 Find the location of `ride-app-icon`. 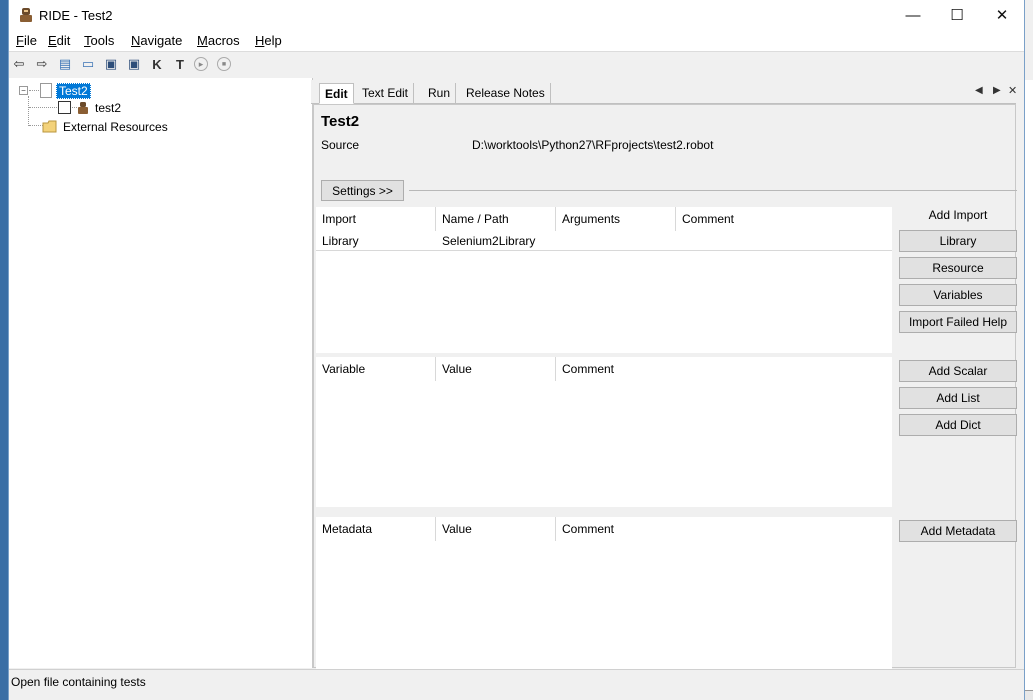

ride-app-icon is located at coordinates (26, 15).